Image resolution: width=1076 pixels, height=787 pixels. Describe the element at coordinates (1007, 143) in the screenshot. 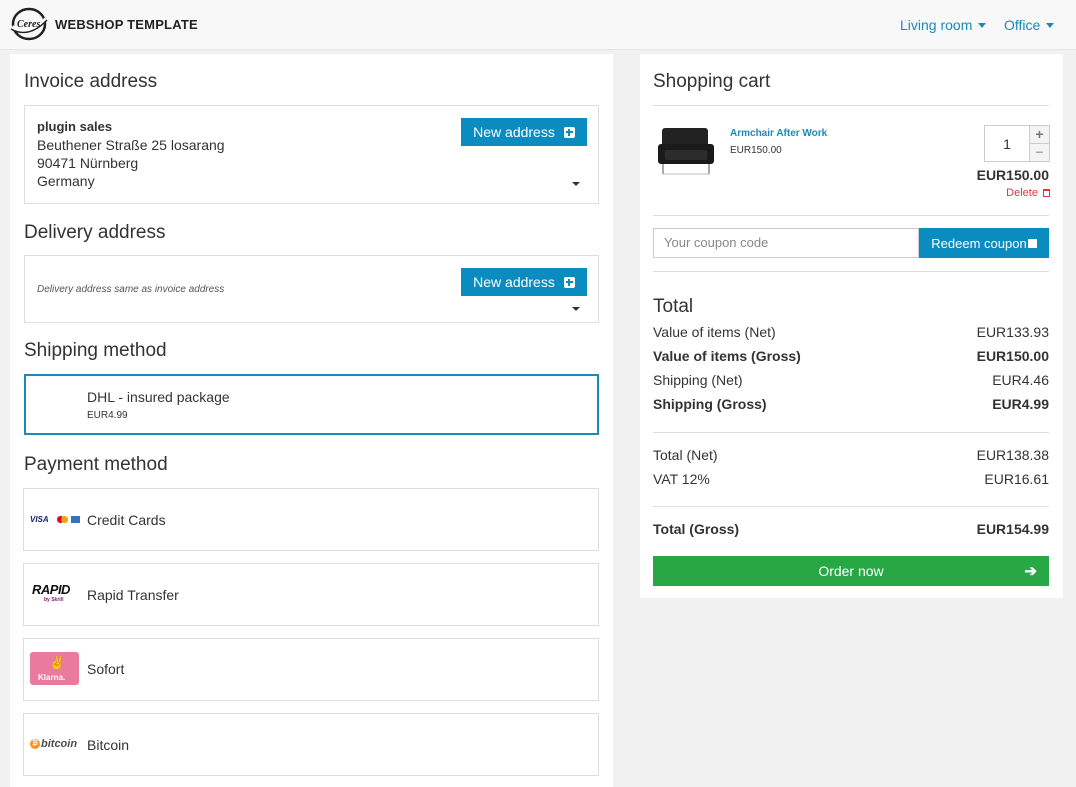

I see `quantity-input: 1` at that location.